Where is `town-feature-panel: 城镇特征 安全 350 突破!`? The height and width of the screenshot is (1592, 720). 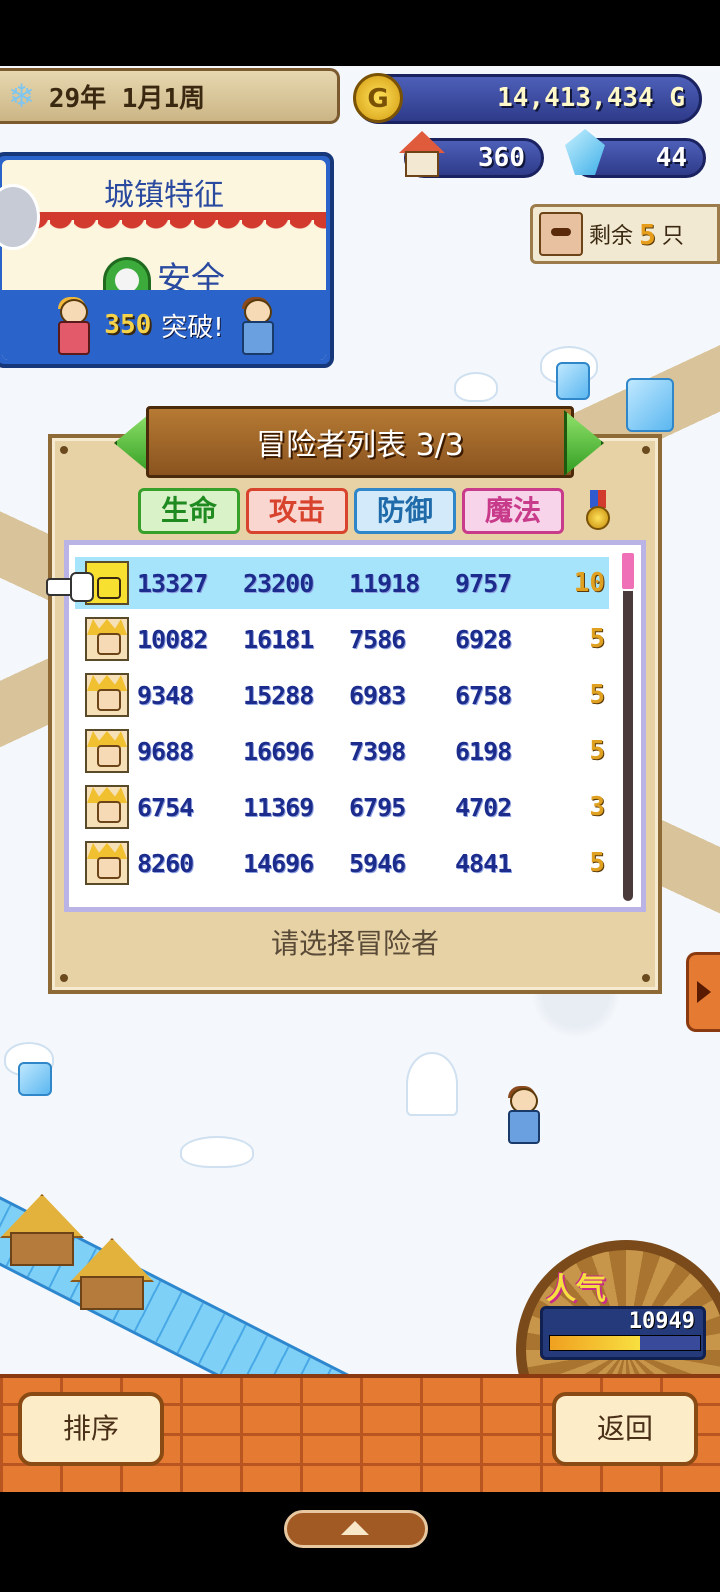 town-feature-panel: 城镇特征 安全 350 突破! is located at coordinates (167, 260).